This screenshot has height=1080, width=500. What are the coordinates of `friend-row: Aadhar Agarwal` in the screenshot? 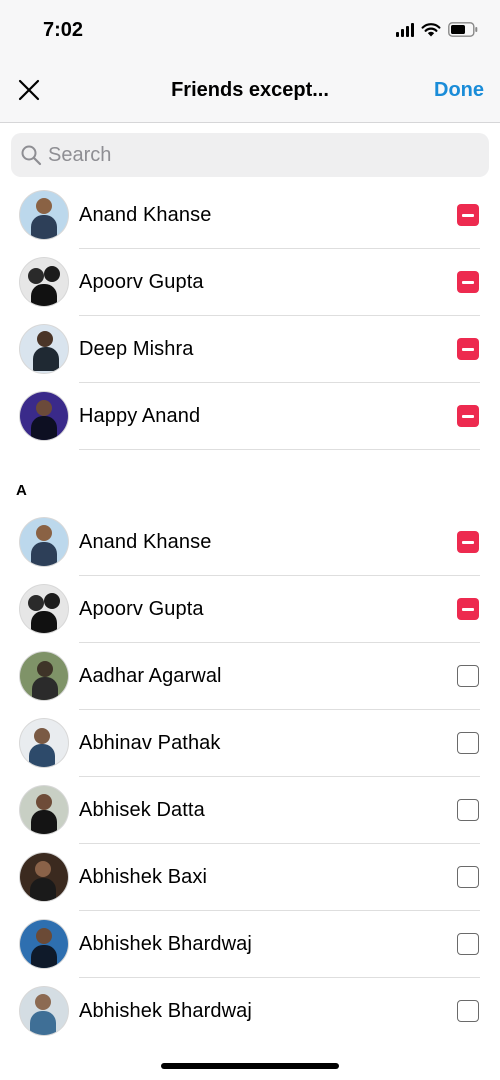 It's located at (250, 676).